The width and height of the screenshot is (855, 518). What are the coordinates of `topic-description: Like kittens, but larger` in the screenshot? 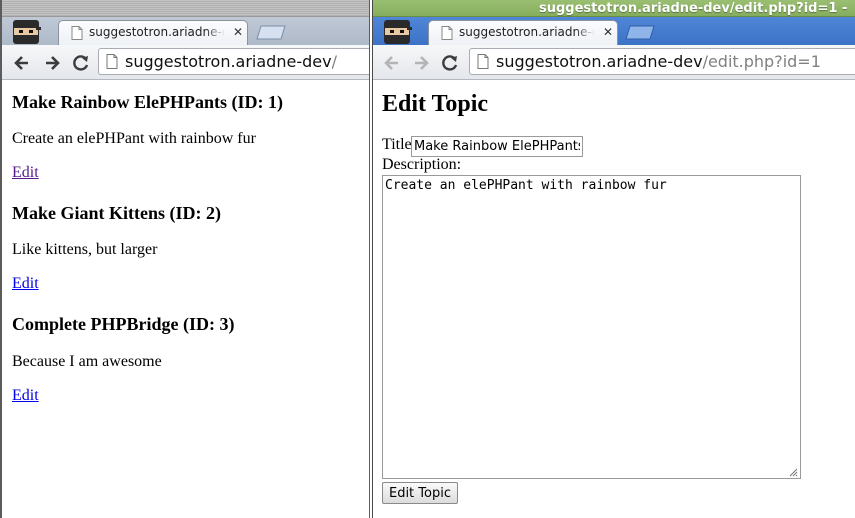 It's located at (85, 249).